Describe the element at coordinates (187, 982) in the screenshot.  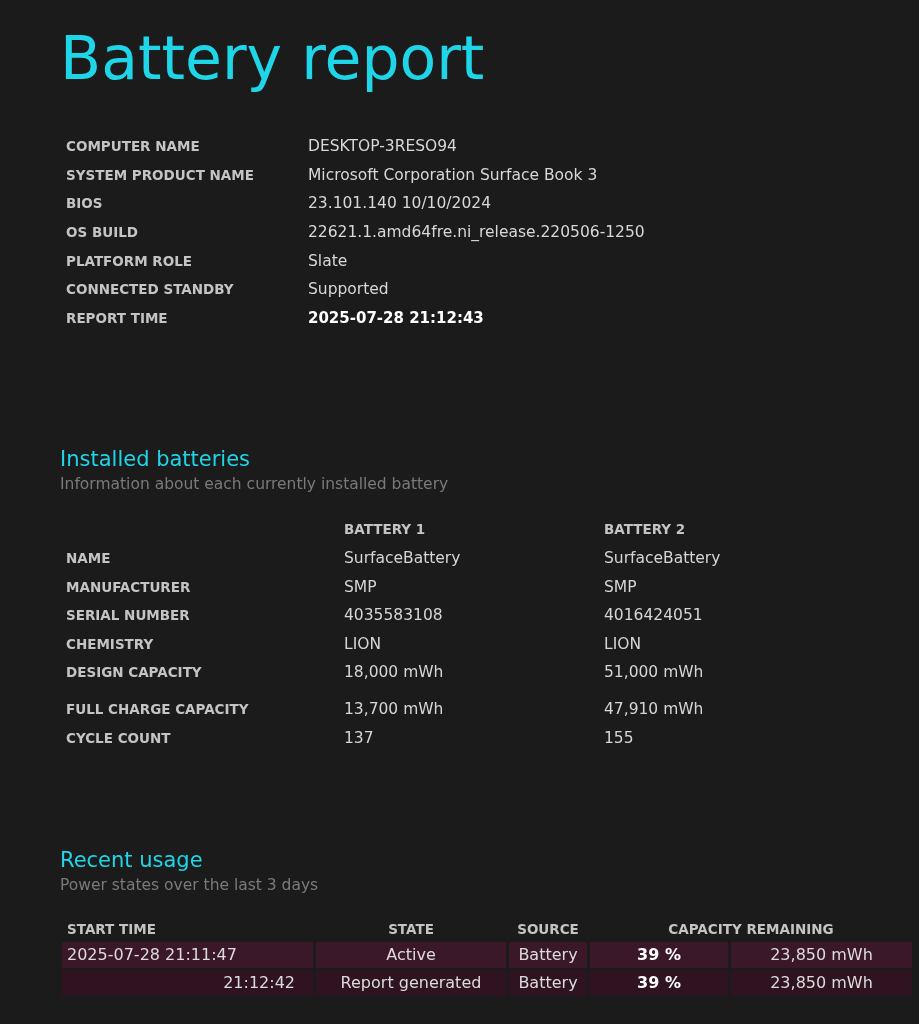
I see `table-cell: 21:12:42` at that location.